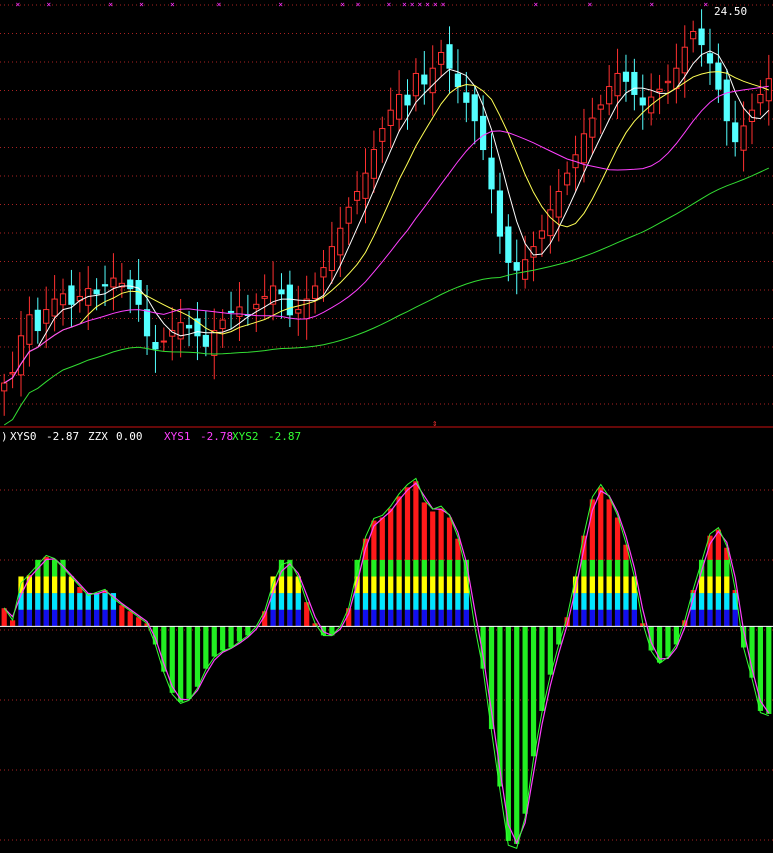 This screenshot has width=773, height=853. Describe the element at coordinates (130, 619) in the screenshot. I see `indicator-bar-positive` at that location.